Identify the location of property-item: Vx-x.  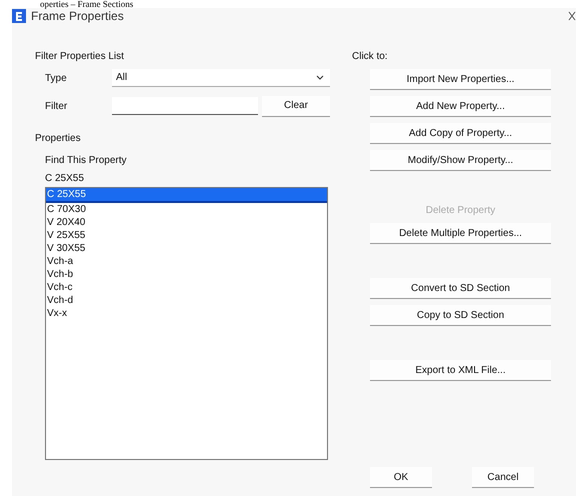
(186, 313).